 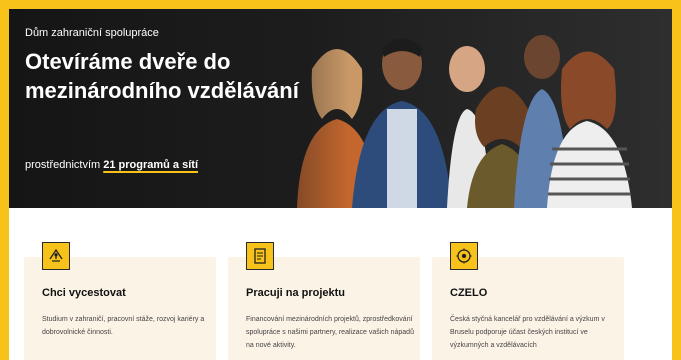 What do you see at coordinates (84, 293) in the screenshot?
I see `card-title: Chci vycestovat` at bounding box center [84, 293].